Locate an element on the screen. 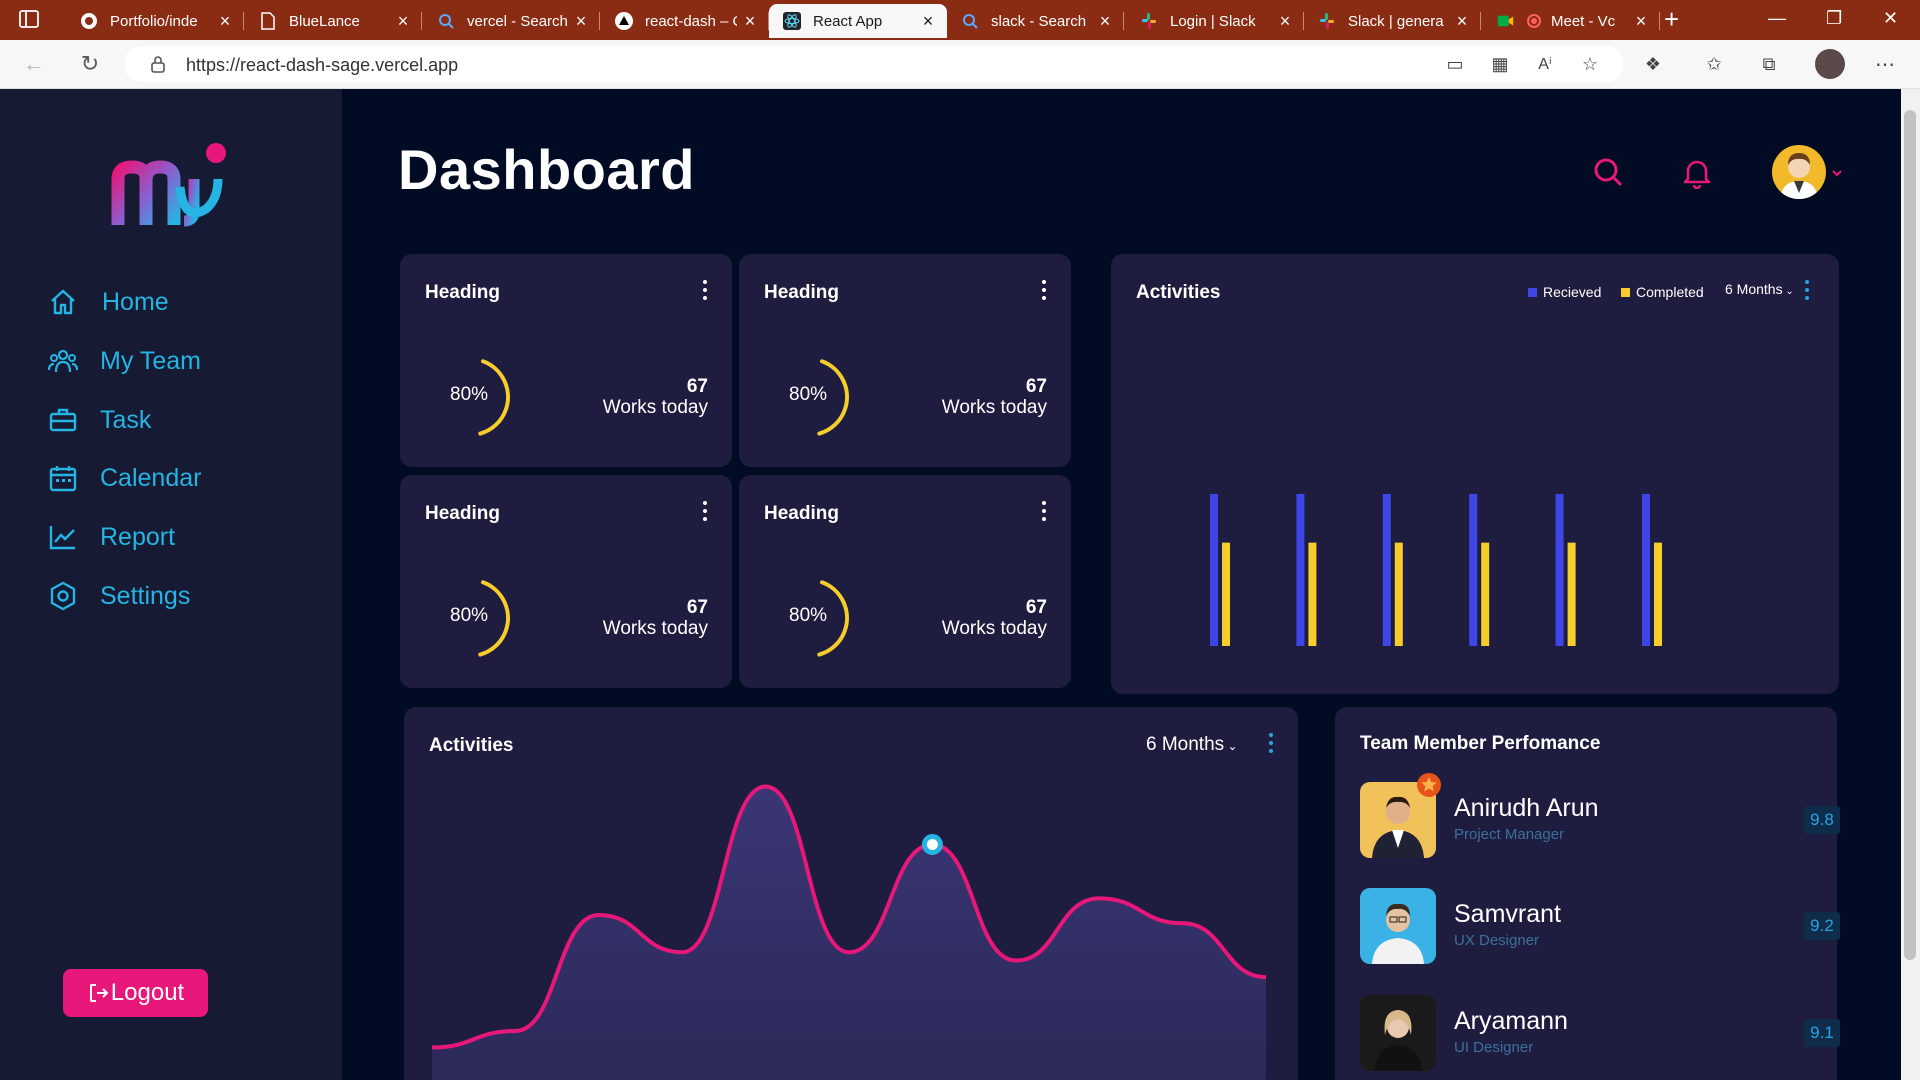 This screenshot has height=1080, width=1920. search-icon is located at coordinates (1608, 172).